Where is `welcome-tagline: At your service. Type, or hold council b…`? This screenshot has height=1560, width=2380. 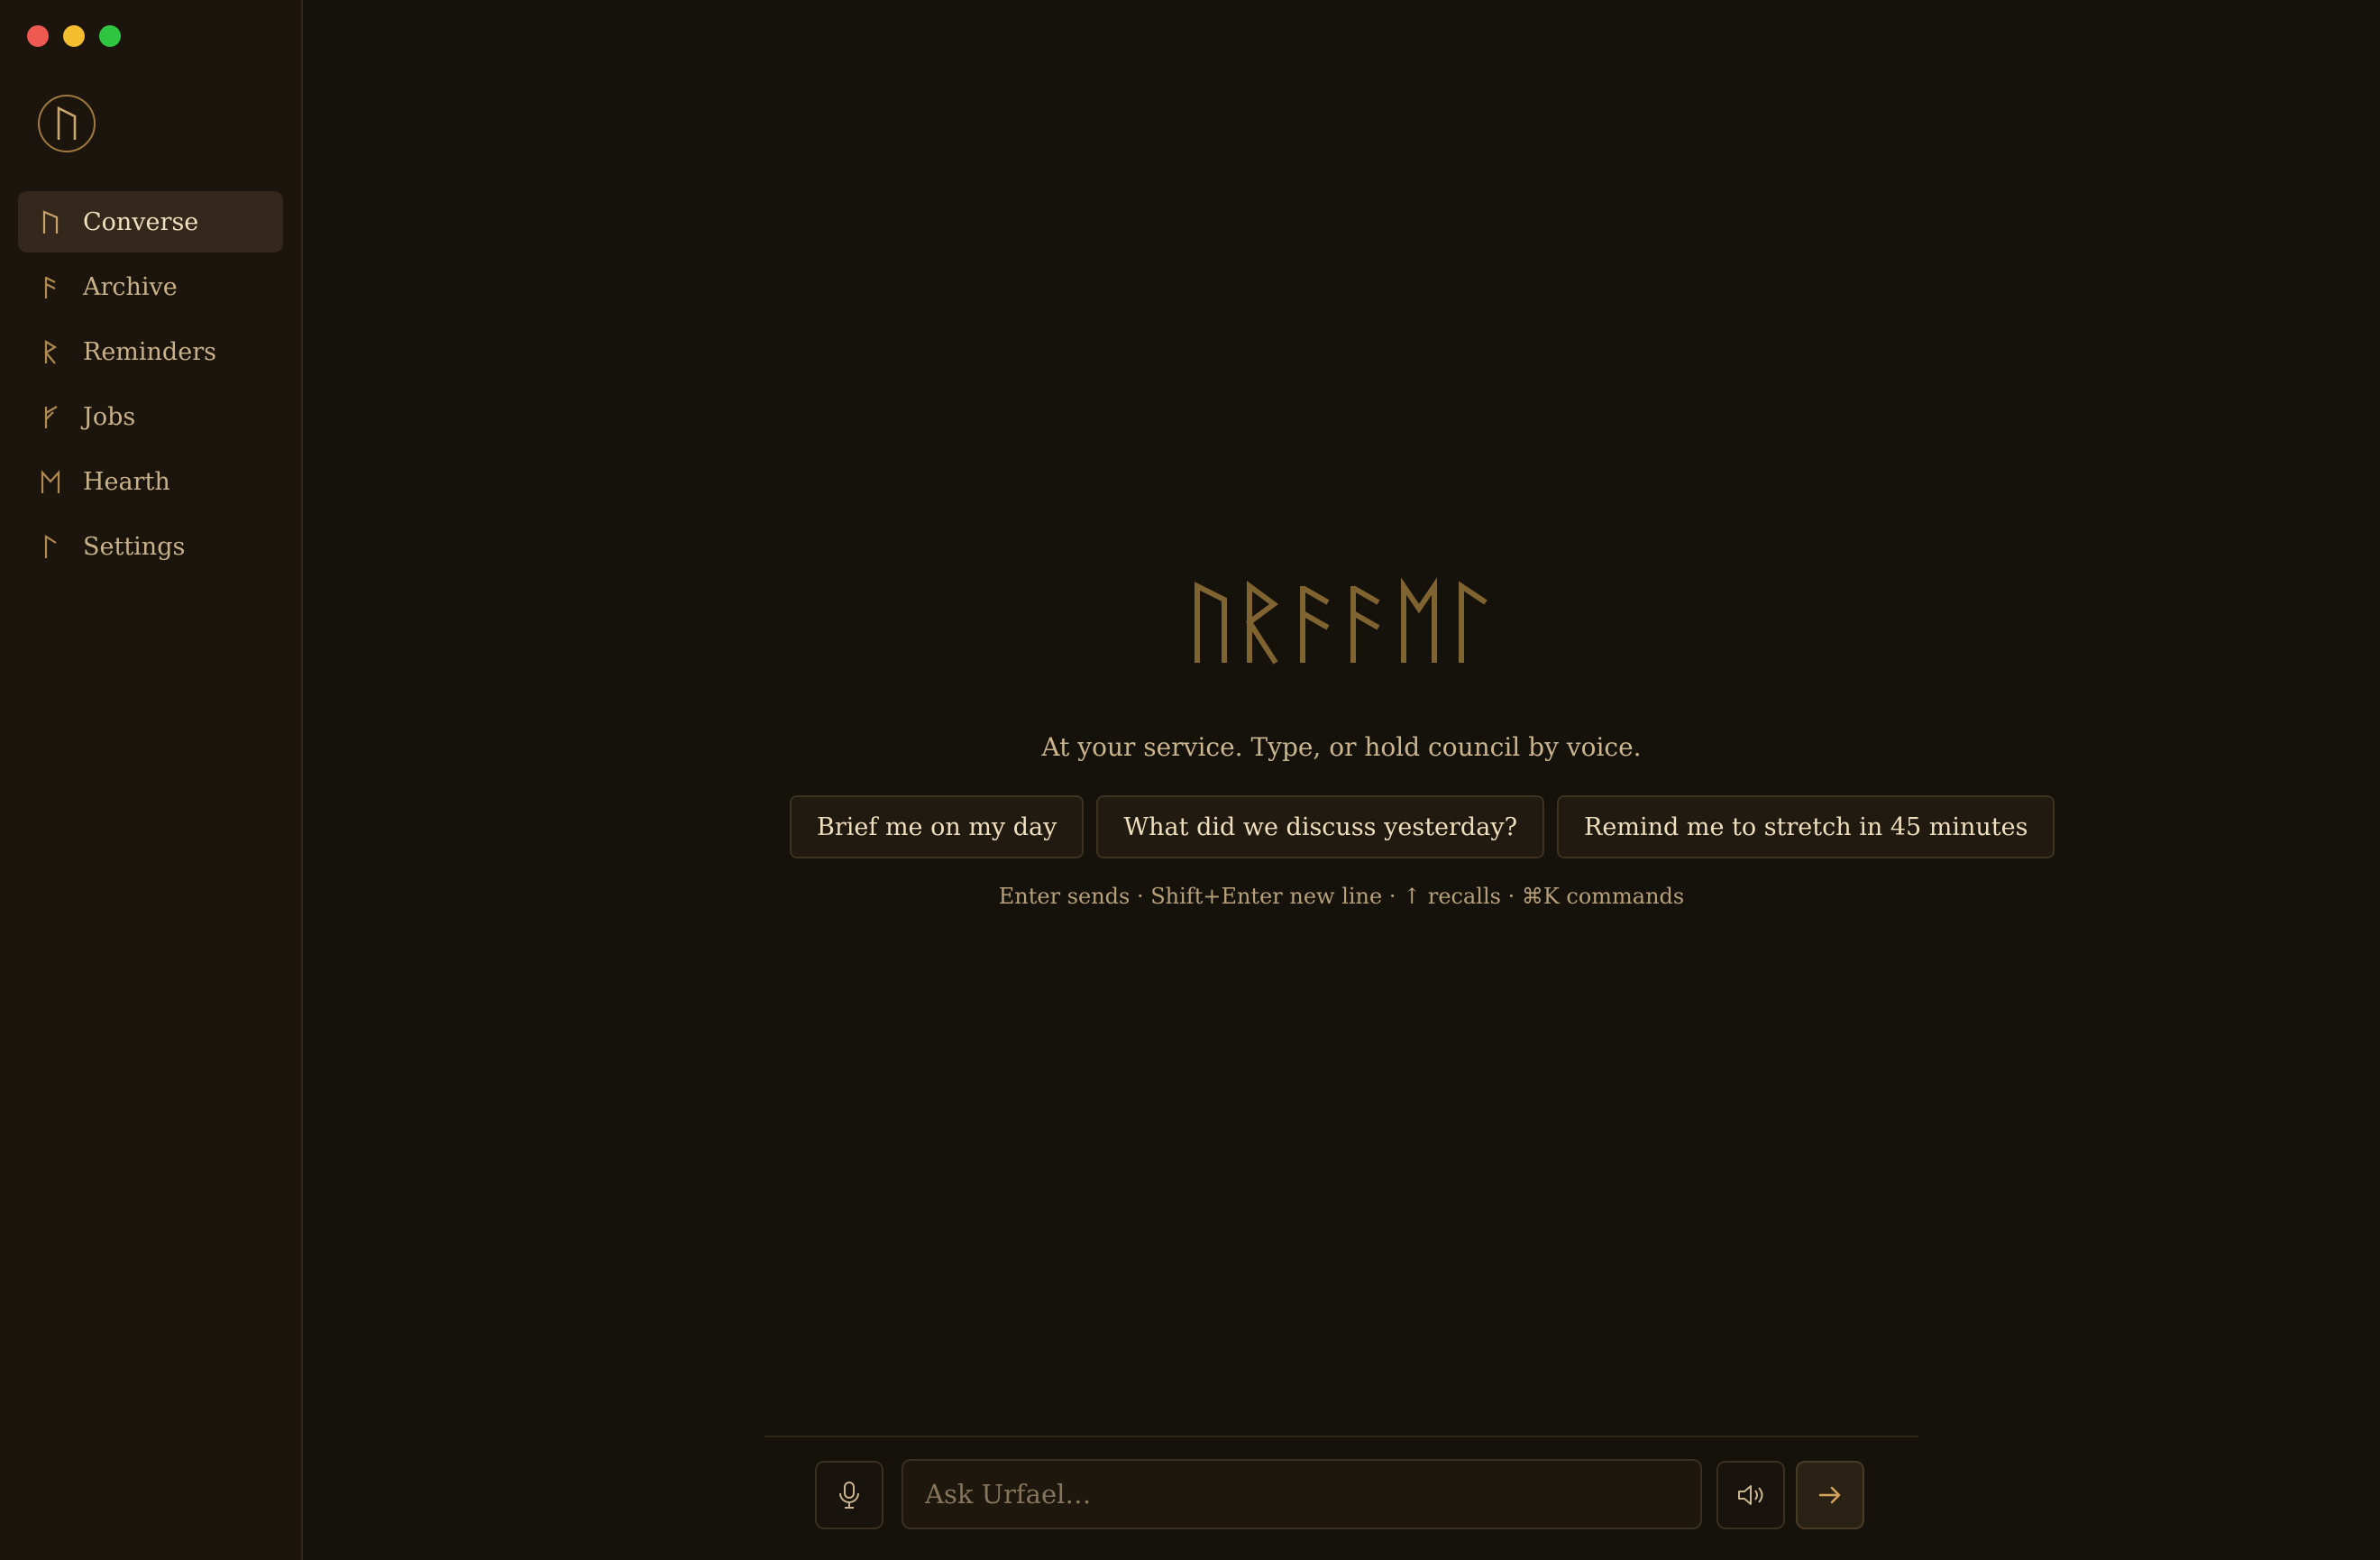
welcome-tagline: At your service. Type, or hold council b… is located at coordinates (1341, 747).